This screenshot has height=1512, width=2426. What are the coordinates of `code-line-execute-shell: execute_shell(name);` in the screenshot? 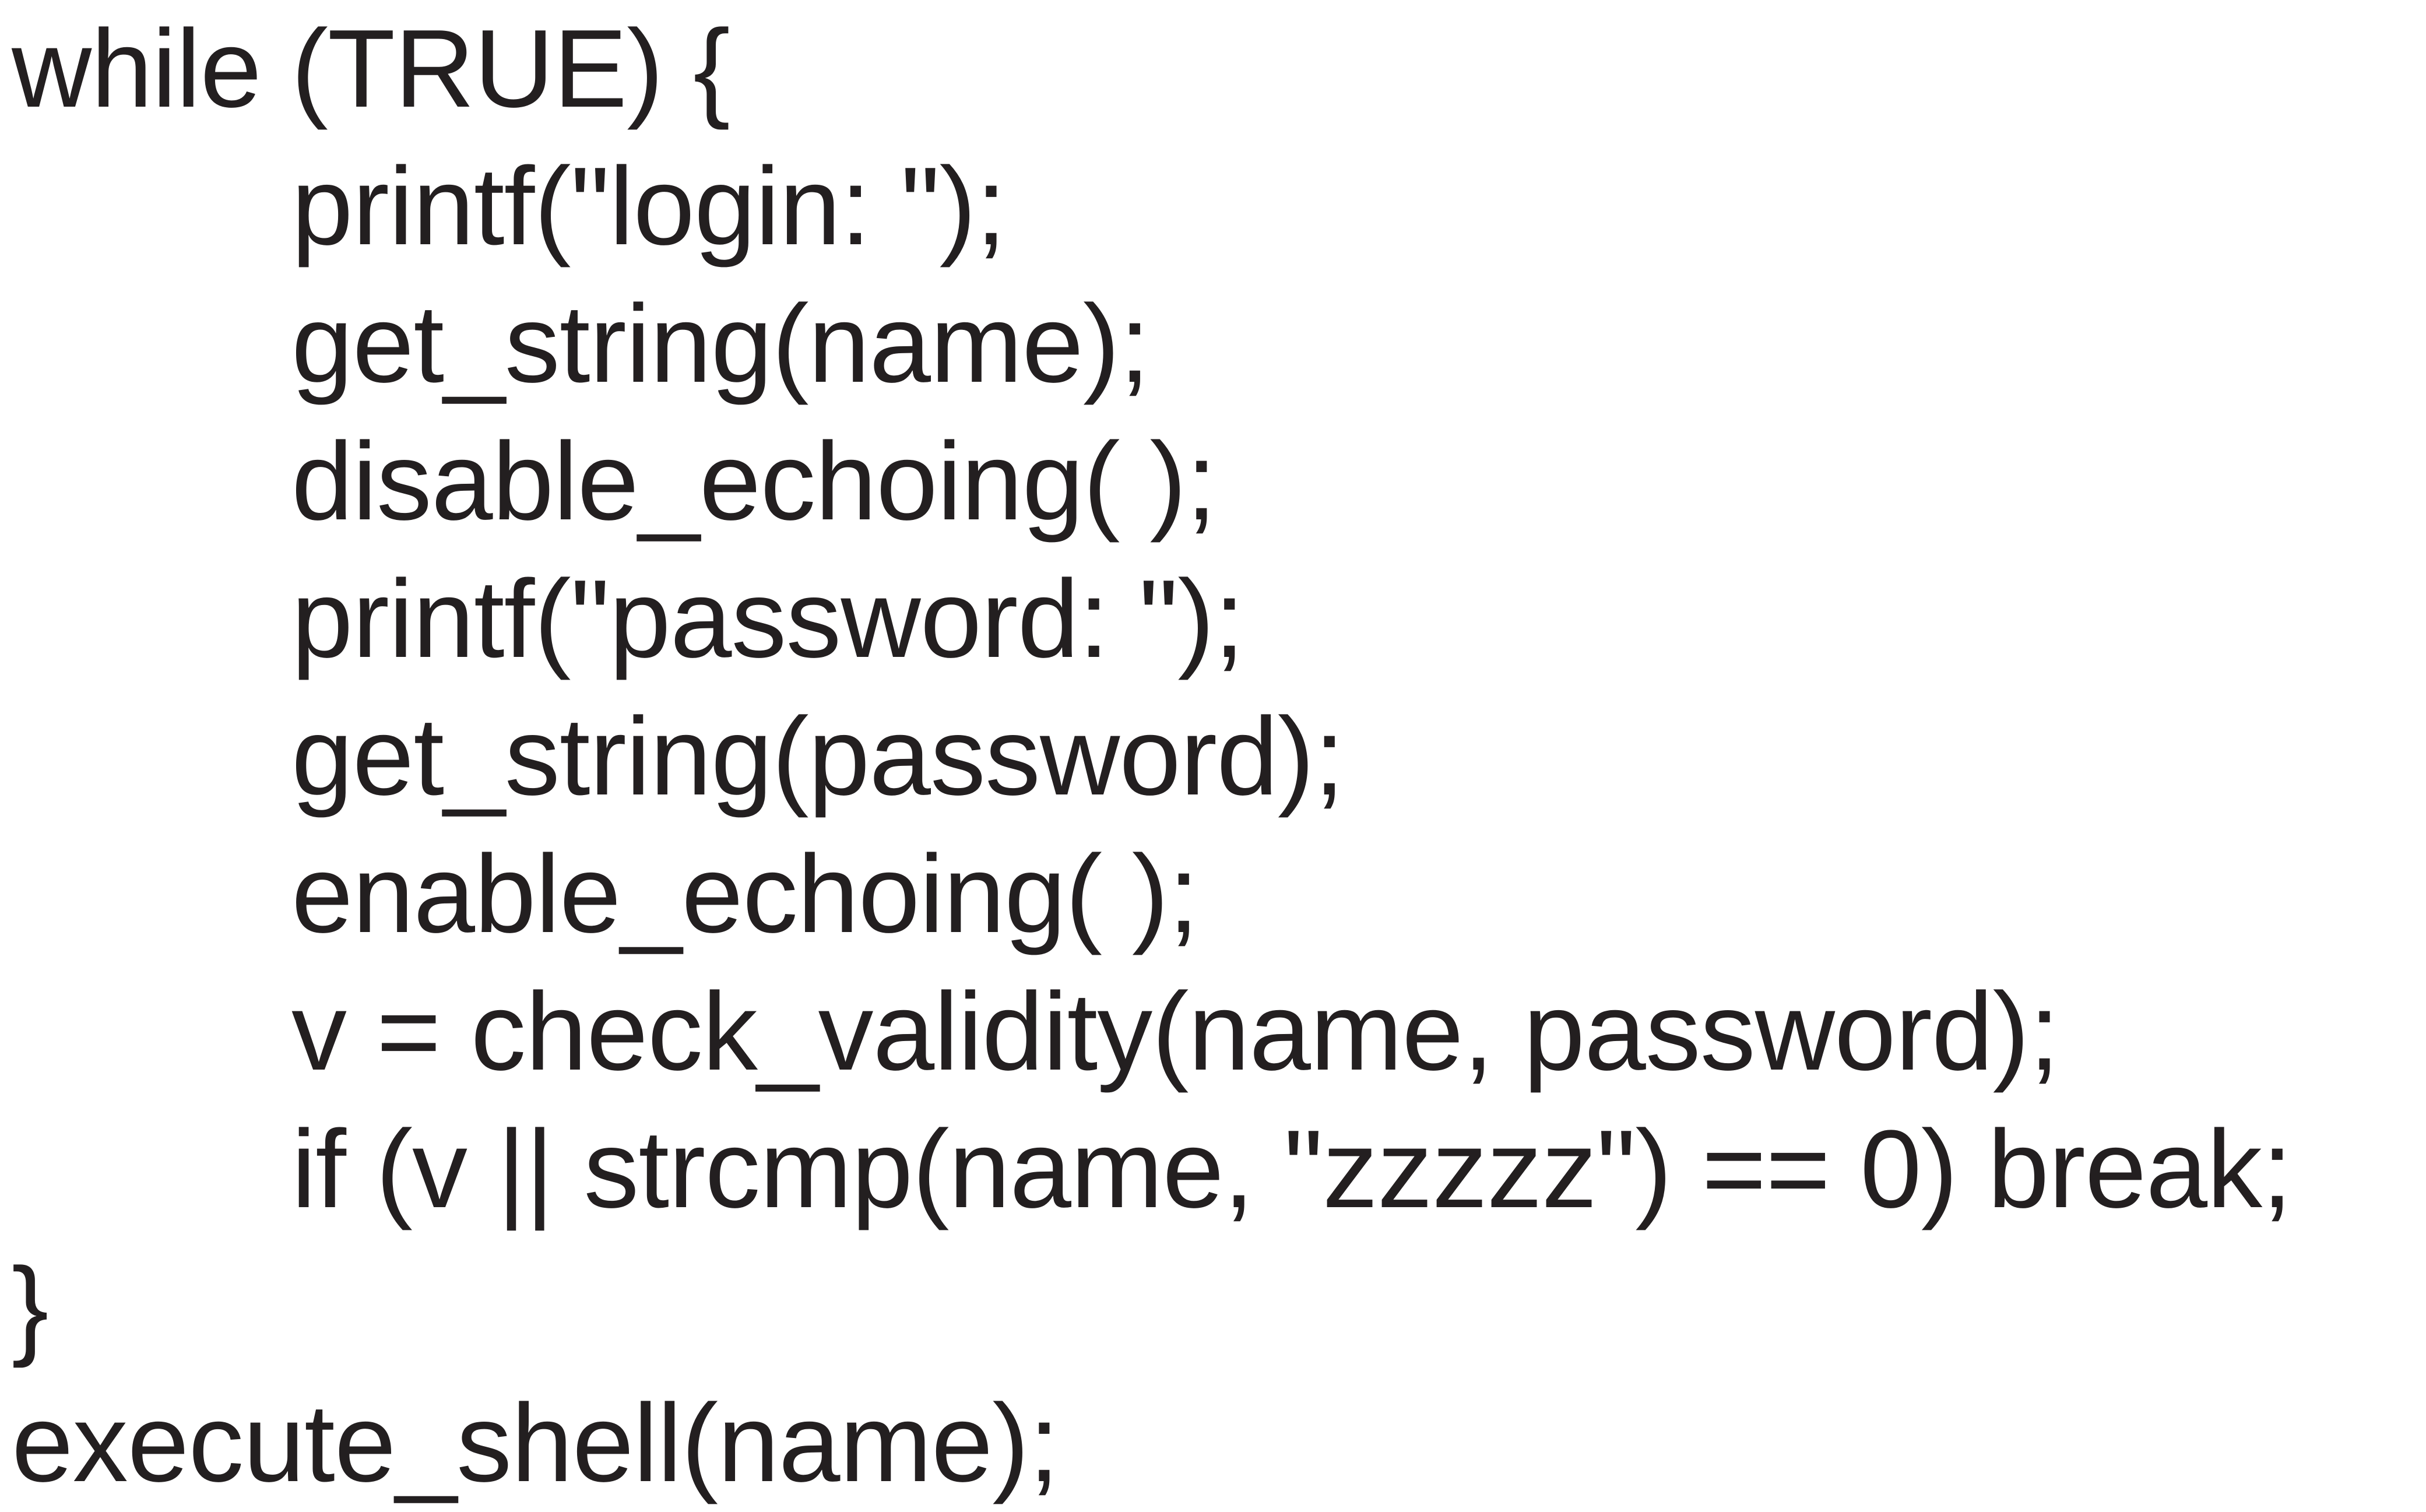 It's located at (536, 1443).